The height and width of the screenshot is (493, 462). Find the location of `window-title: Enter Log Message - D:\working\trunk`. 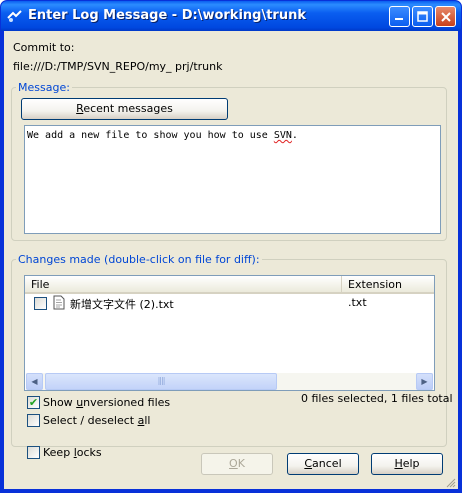

window-title: Enter Log Message - D:\working\trunk is located at coordinates (167, 15).